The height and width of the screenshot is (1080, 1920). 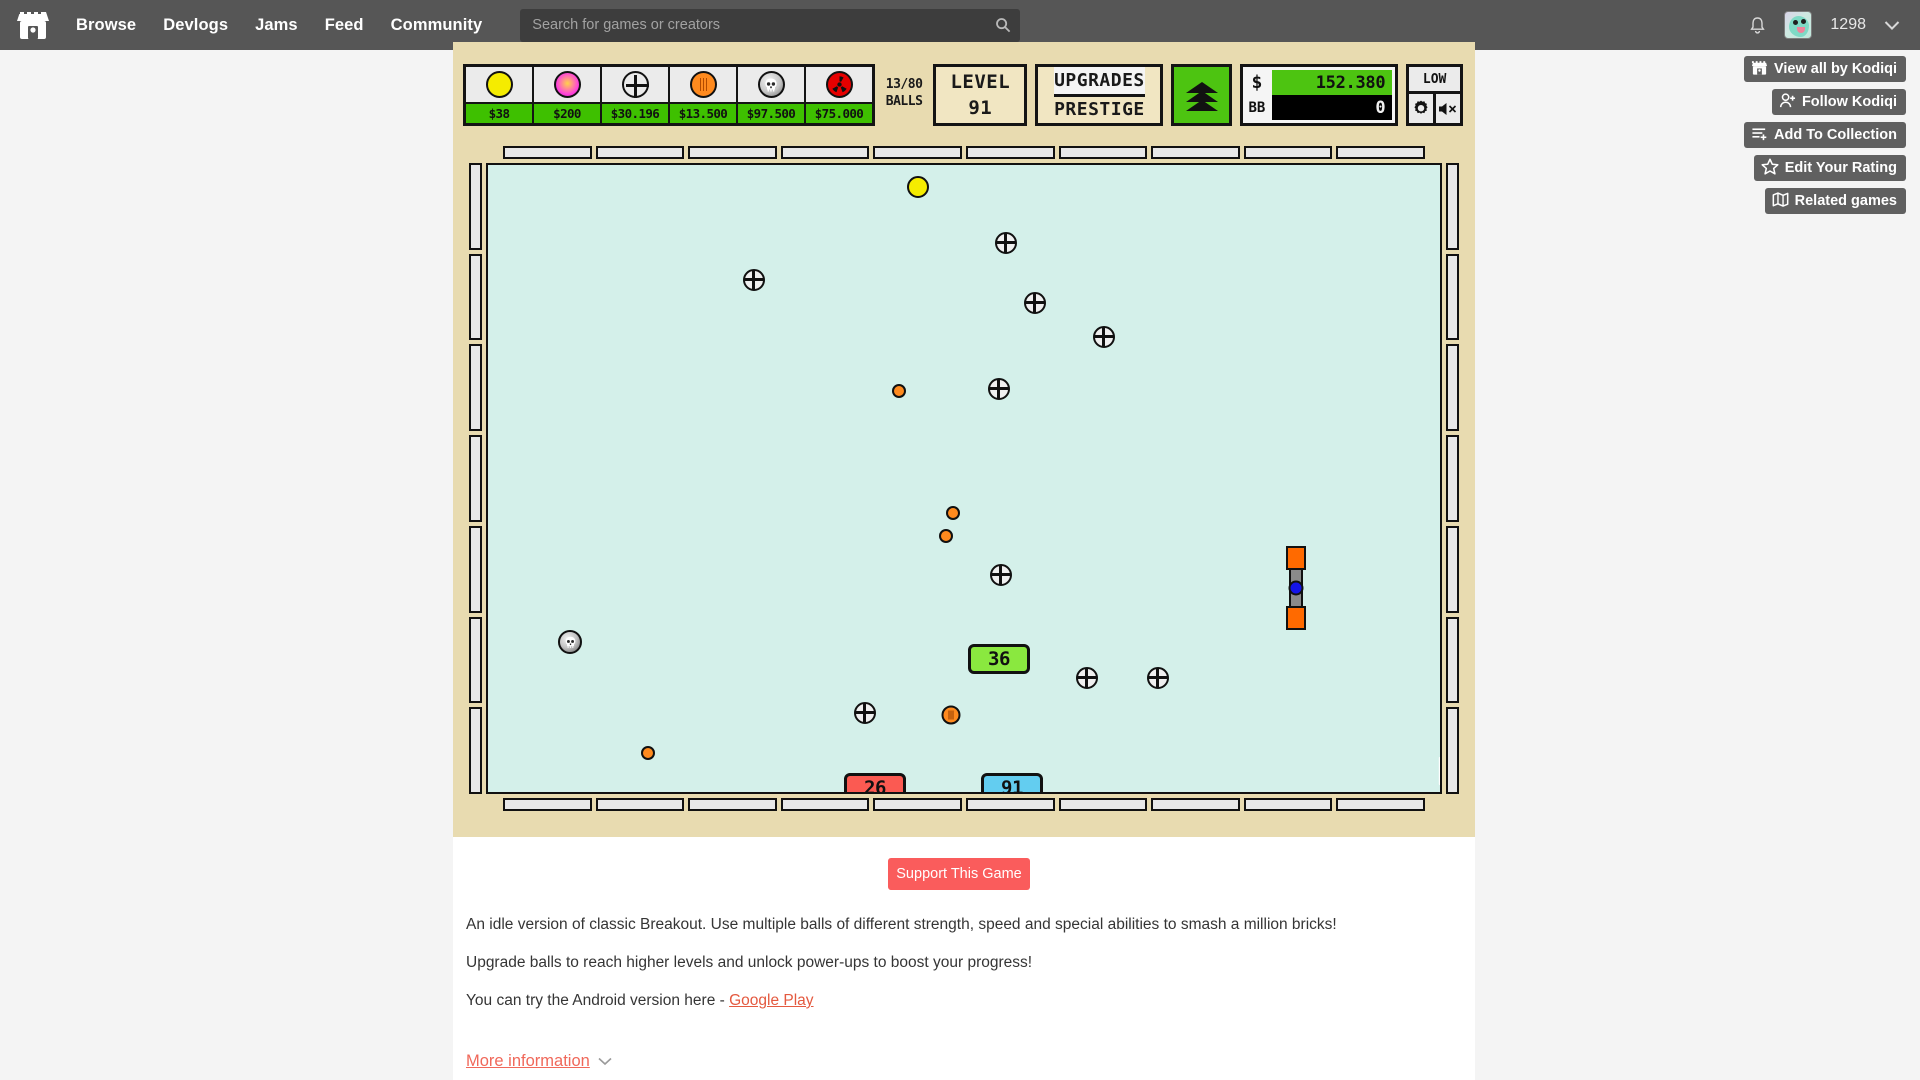 What do you see at coordinates (1257, 107) in the screenshot?
I see `bb-symbol: BB` at bounding box center [1257, 107].